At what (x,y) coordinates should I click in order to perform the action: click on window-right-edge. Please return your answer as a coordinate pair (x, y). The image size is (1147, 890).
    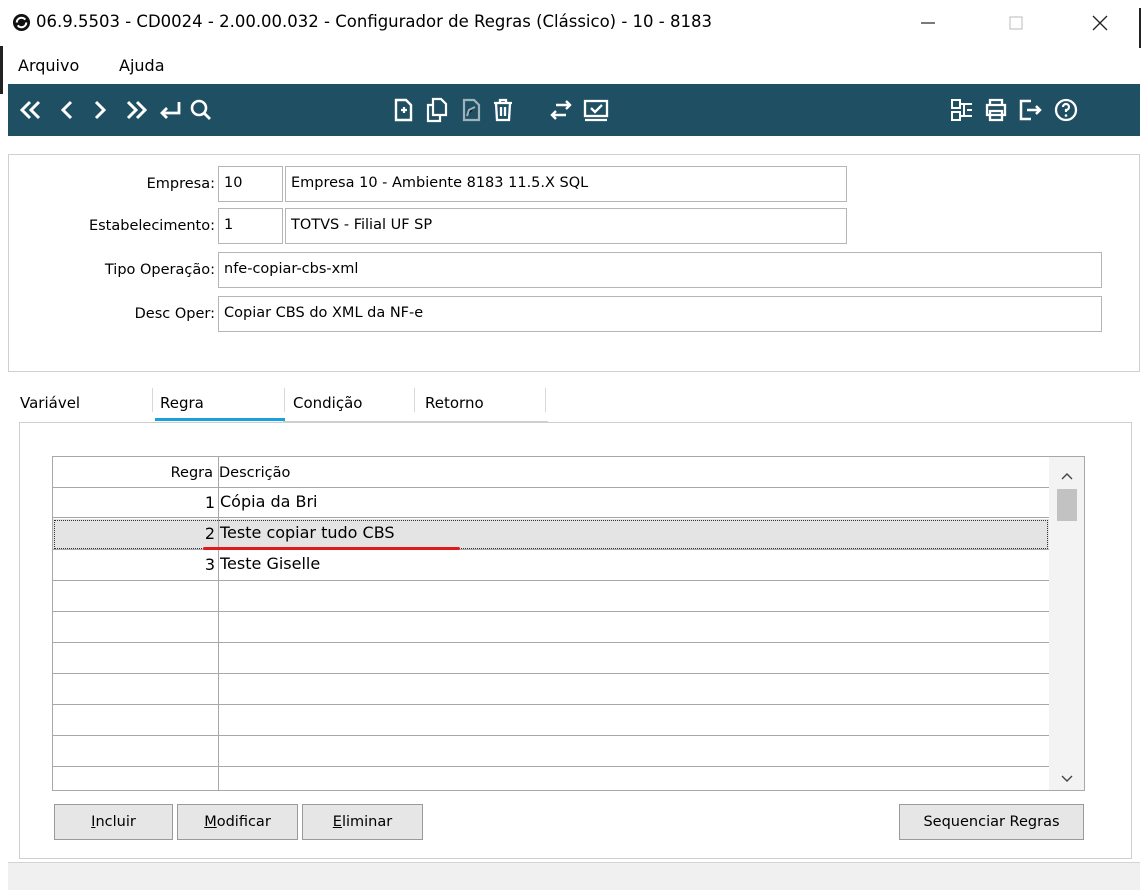
    Looking at the image, I should click on (1140, 28).